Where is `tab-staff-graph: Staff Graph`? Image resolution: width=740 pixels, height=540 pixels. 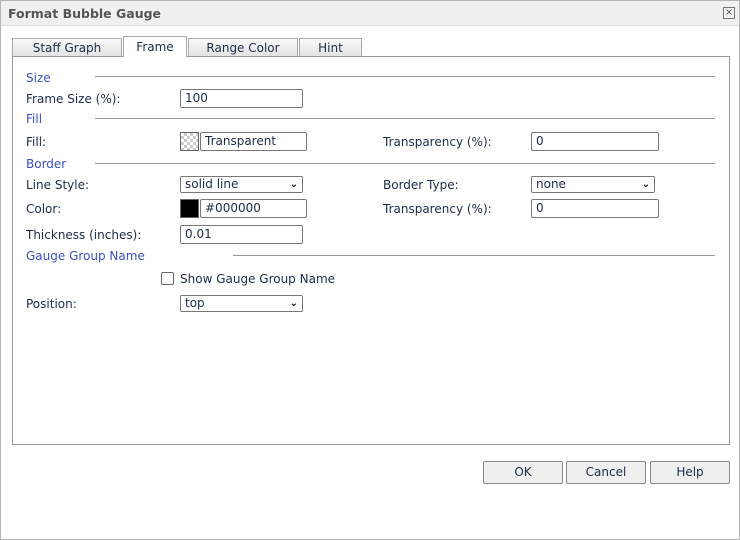
tab-staff-graph: Staff Graph is located at coordinates (67, 47).